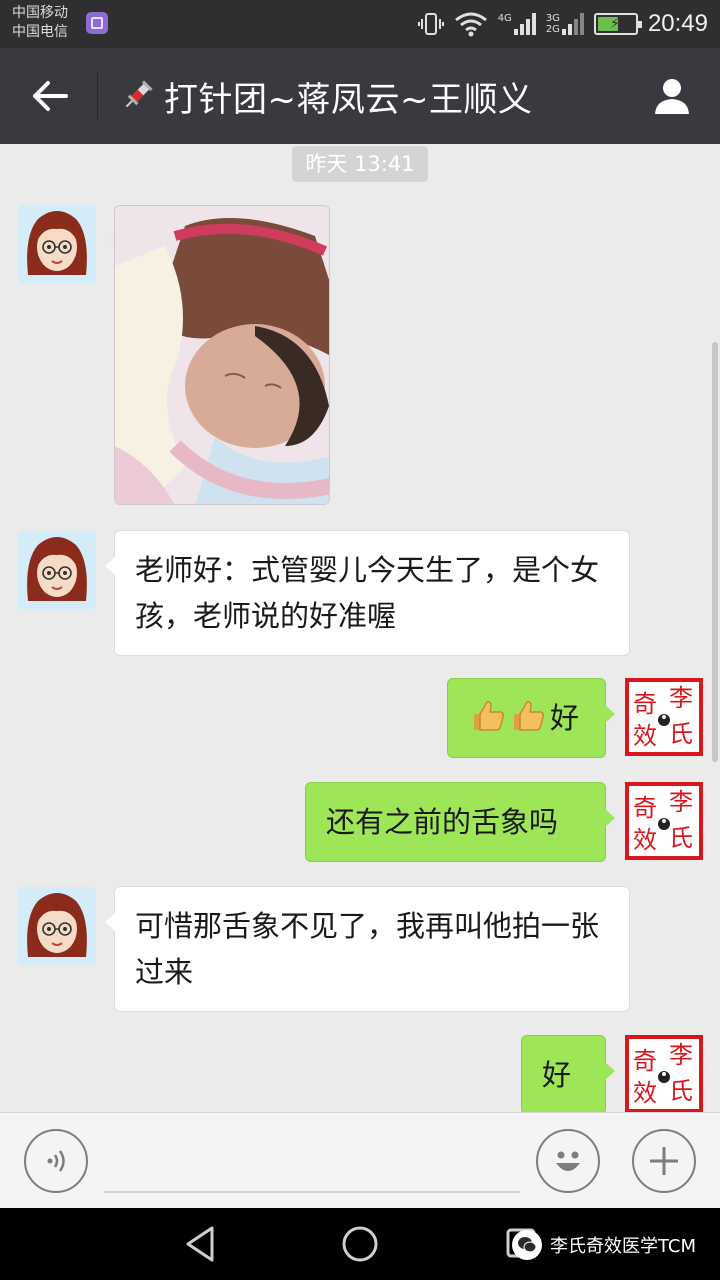 The height and width of the screenshot is (1280, 720). What do you see at coordinates (715, 552) in the screenshot?
I see `chat-scrollbar` at bounding box center [715, 552].